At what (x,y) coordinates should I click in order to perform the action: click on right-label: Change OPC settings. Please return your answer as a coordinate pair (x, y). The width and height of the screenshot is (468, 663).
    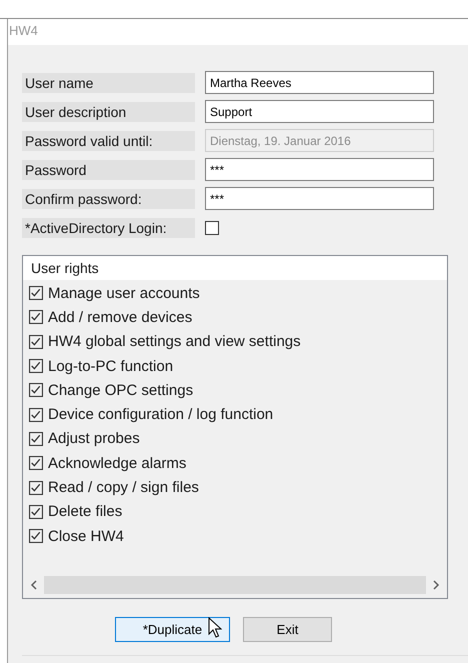
    Looking at the image, I should click on (121, 390).